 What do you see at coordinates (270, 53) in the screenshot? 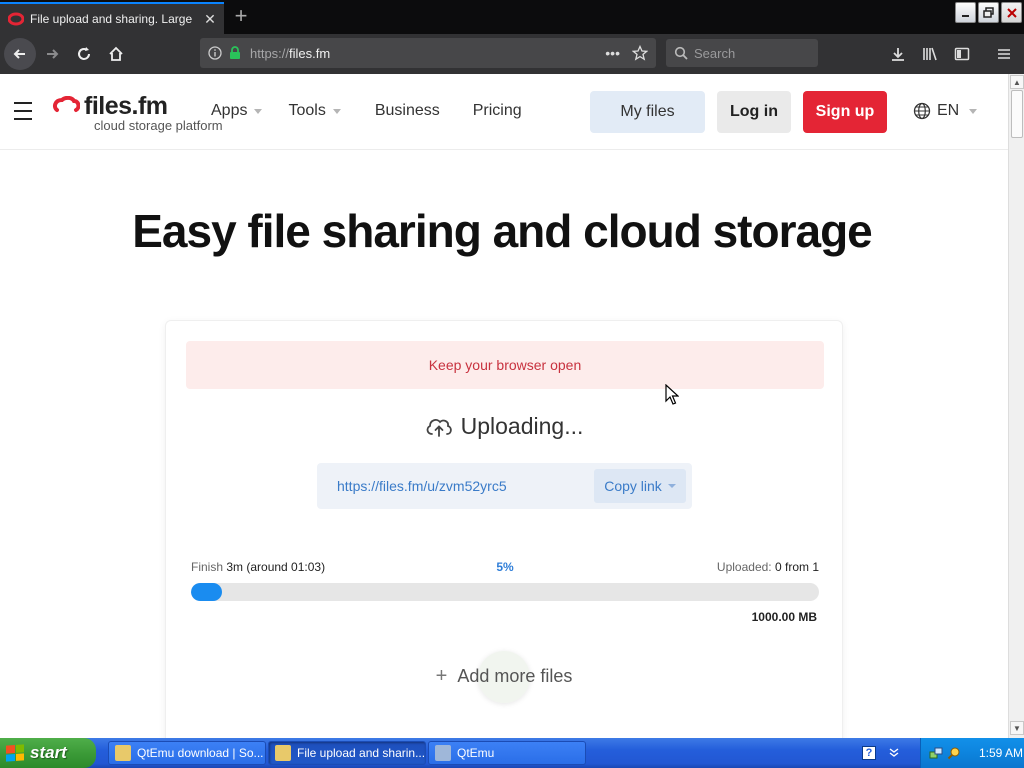
I see `url-protocol: https://` at bounding box center [270, 53].